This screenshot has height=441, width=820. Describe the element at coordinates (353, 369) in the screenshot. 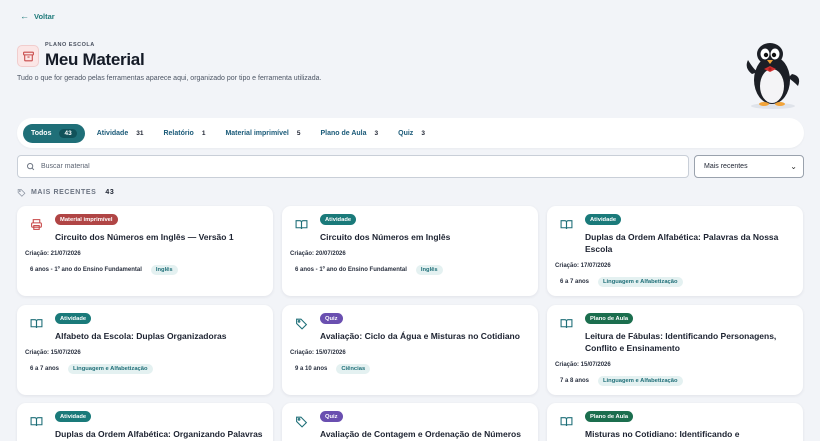

I see `subject-tag: Ciências` at that location.